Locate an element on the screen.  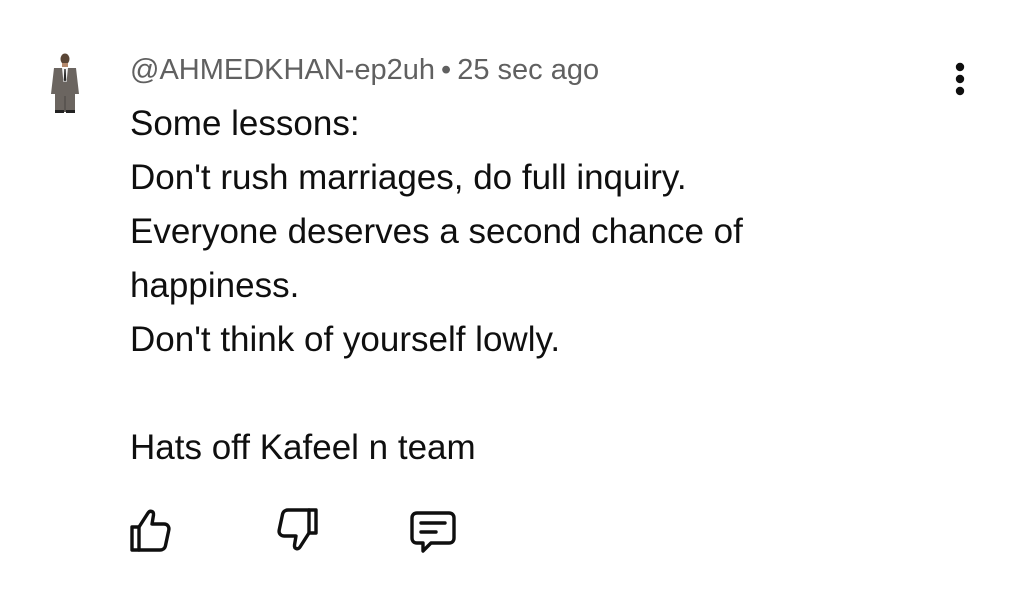
reply-comment-icon is located at coordinates (433, 532).